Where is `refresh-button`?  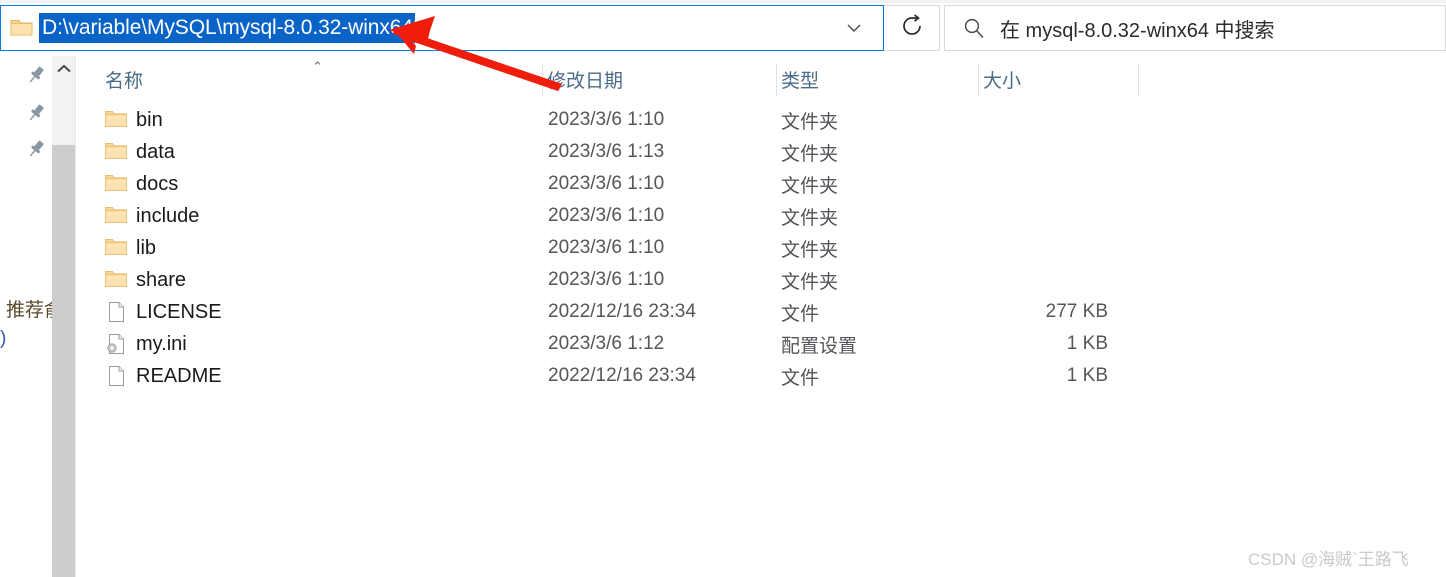 refresh-button is located at coordinates (912, 28).